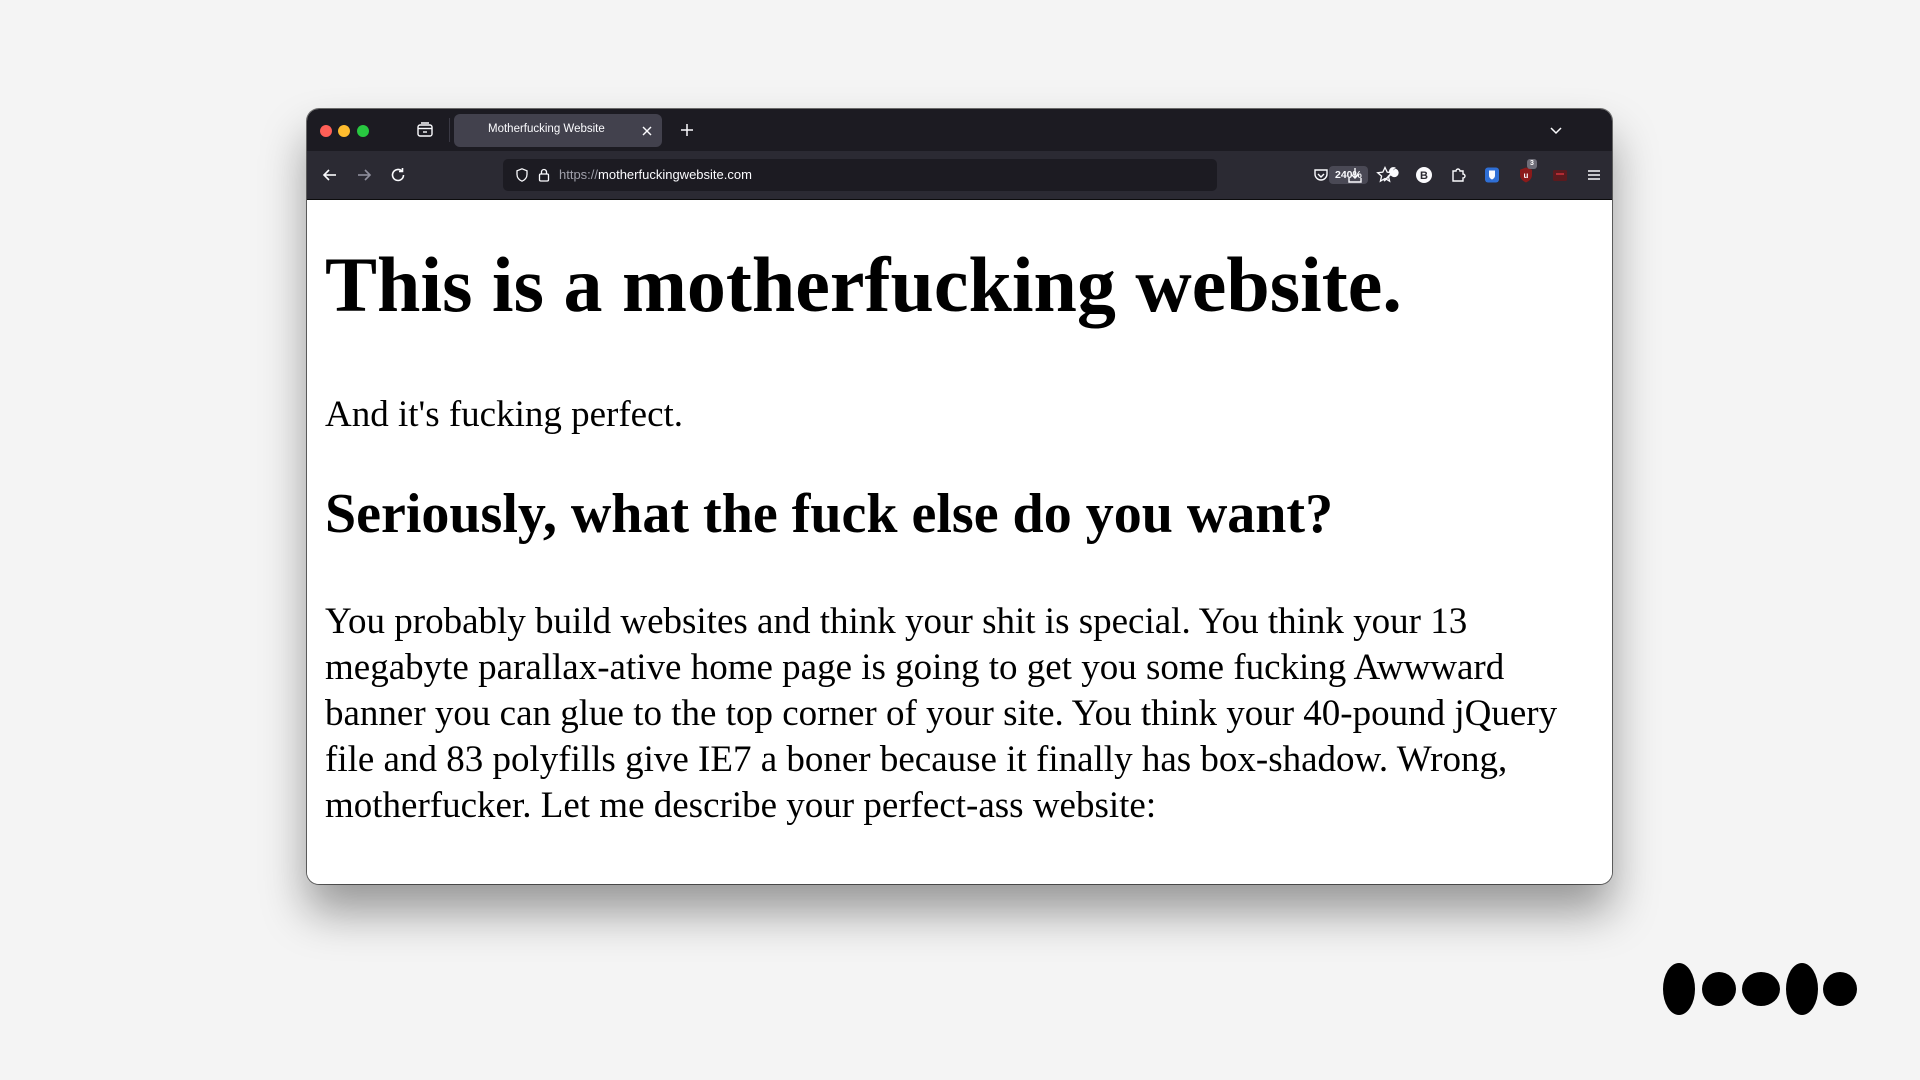  I want to click on url-text: https://motherfuckingwebsite.com, so click(655, 174).